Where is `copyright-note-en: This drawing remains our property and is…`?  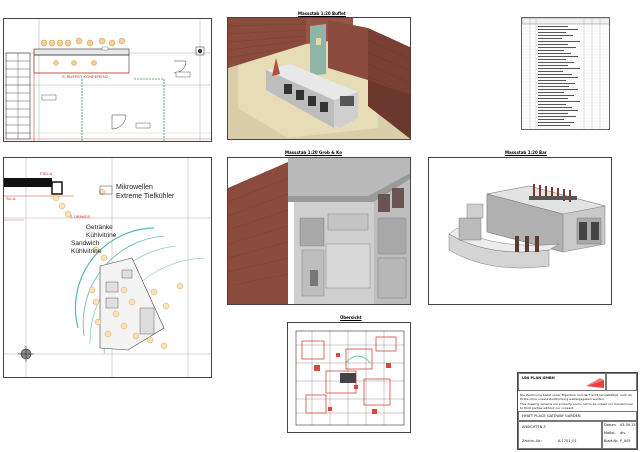
copyright-note-en: This drawing remains our property and is… is located at coordinates (577, 406).